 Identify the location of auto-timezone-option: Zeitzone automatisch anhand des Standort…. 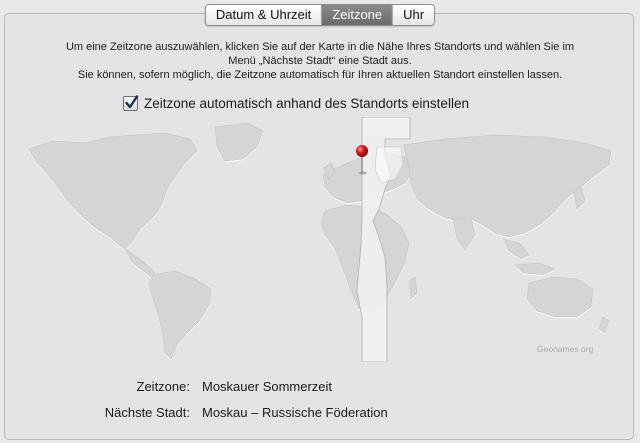
(296, 103).